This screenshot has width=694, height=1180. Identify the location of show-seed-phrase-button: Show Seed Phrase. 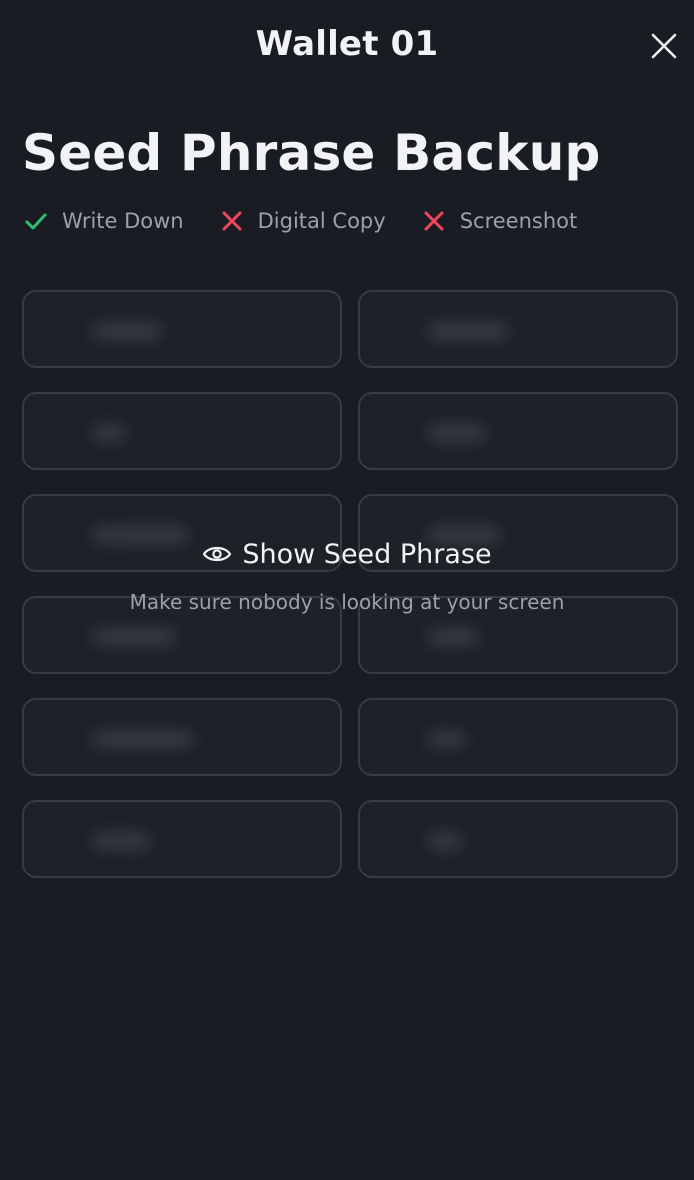
(347, 554).